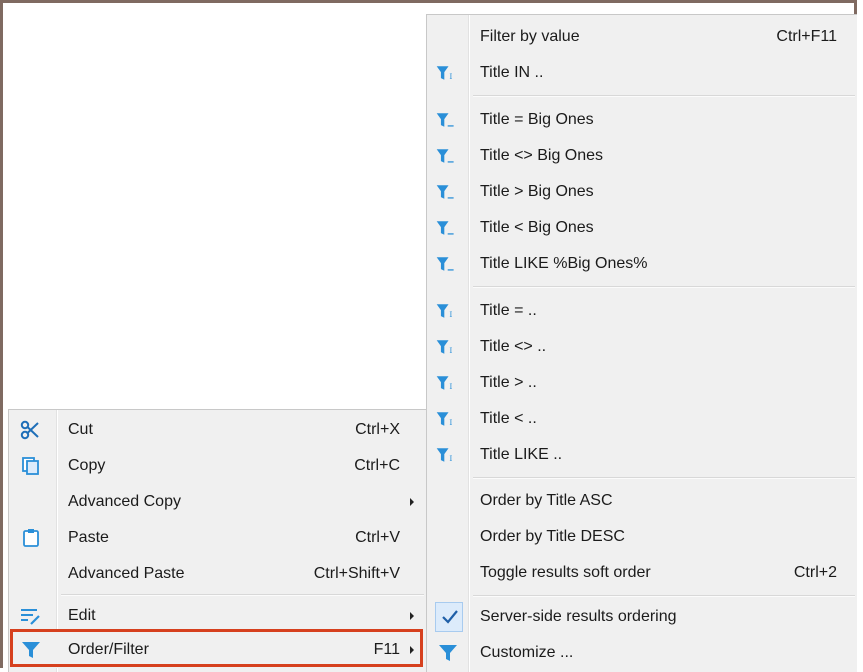 The width and height of the screenshot is (863, 672). Describe the element at coordinates (450, 617) in the screenshot. I see `checkmark-icon` at that location.